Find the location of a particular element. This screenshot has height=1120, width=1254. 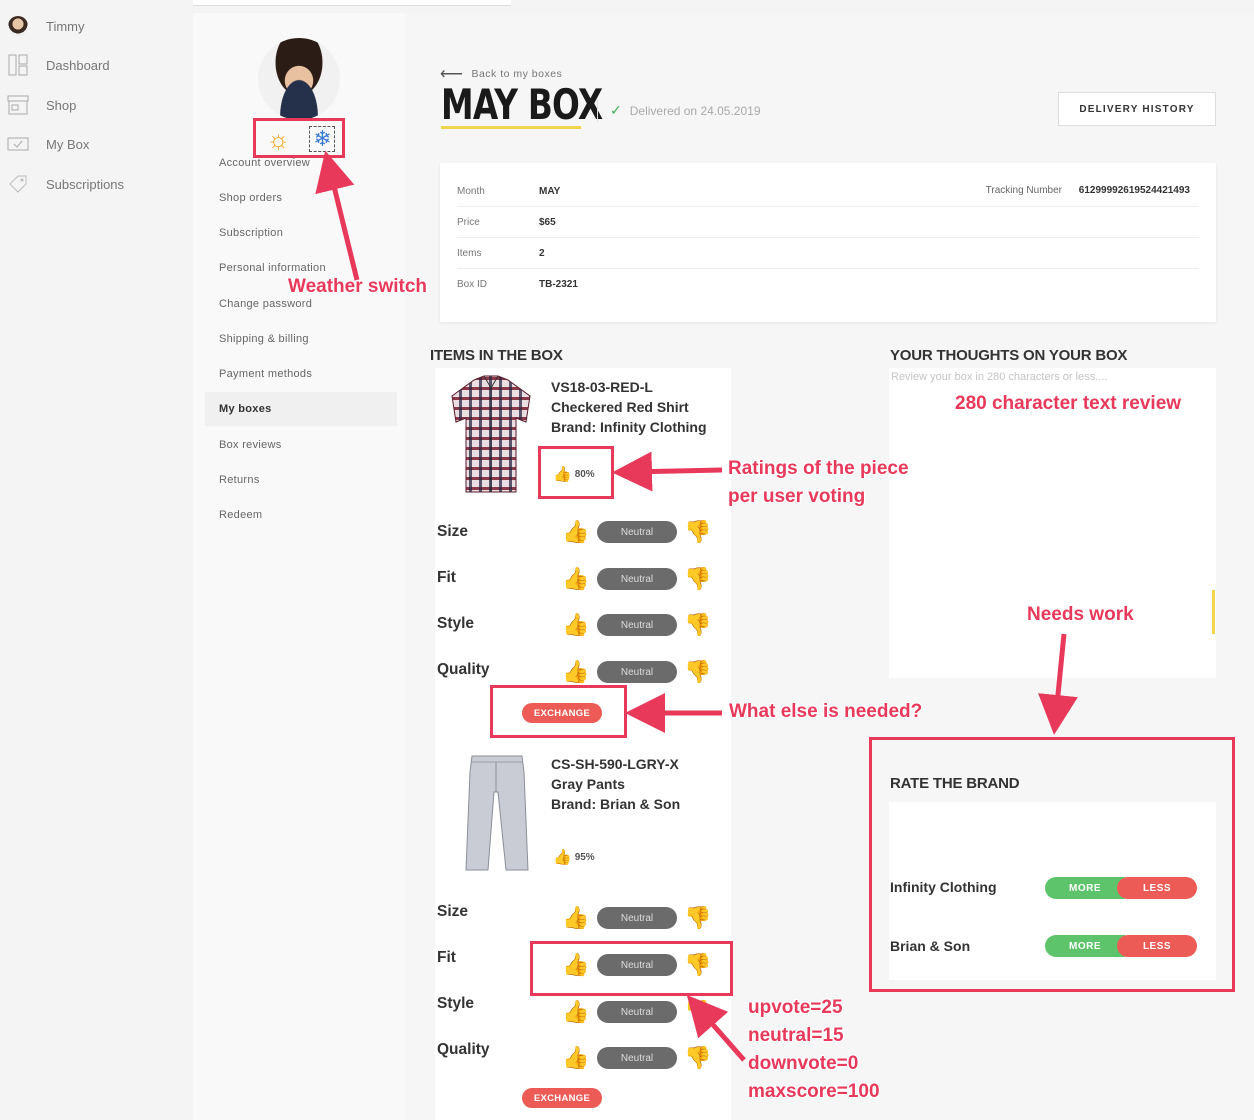

page-title: MAY BOX is located at coordinates (522, 104).